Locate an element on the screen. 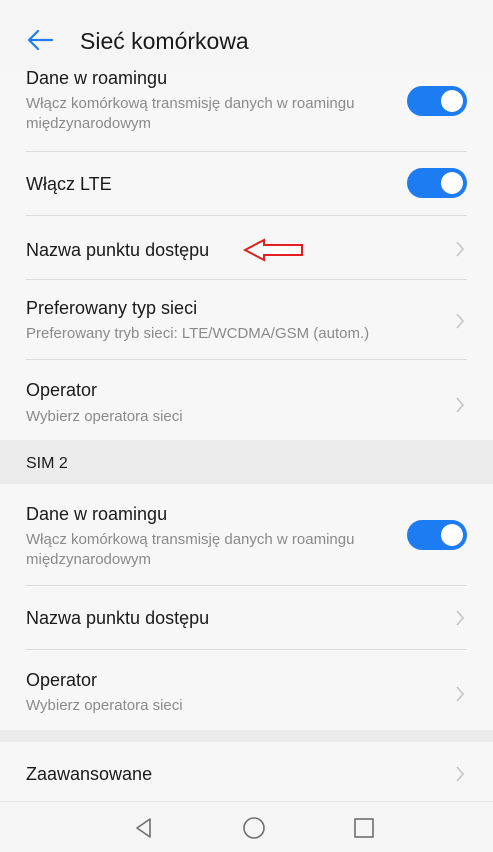  nav-home-button is located at coordinates (254, 828).